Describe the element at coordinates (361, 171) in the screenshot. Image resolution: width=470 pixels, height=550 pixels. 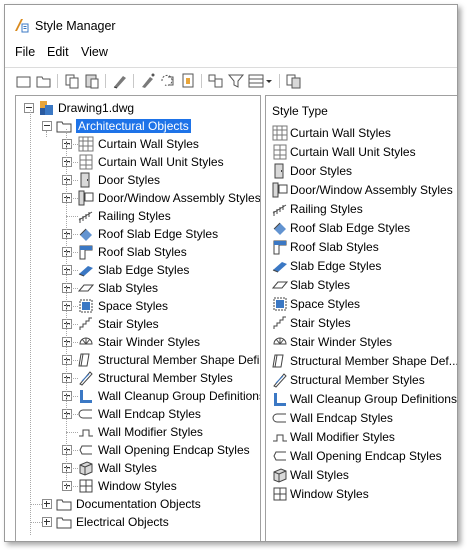
I see `style-type-item: Door Styles` at that location.